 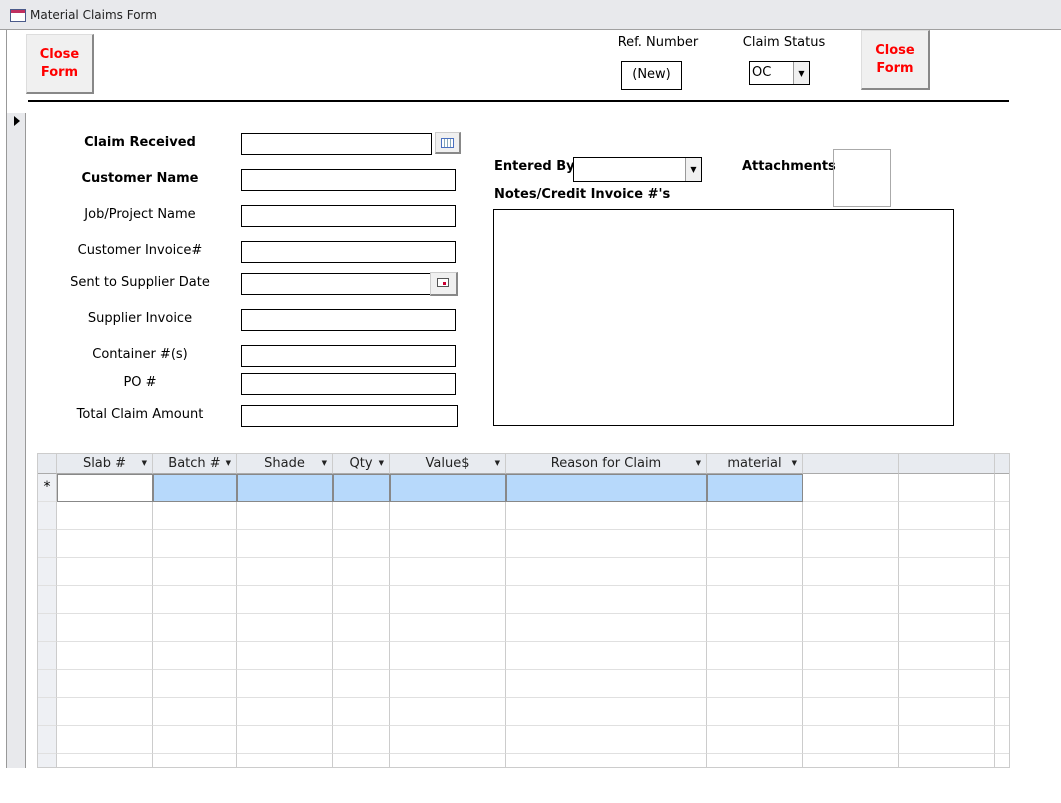 I want to click on select-all-corner, so click(x=47, y=464).